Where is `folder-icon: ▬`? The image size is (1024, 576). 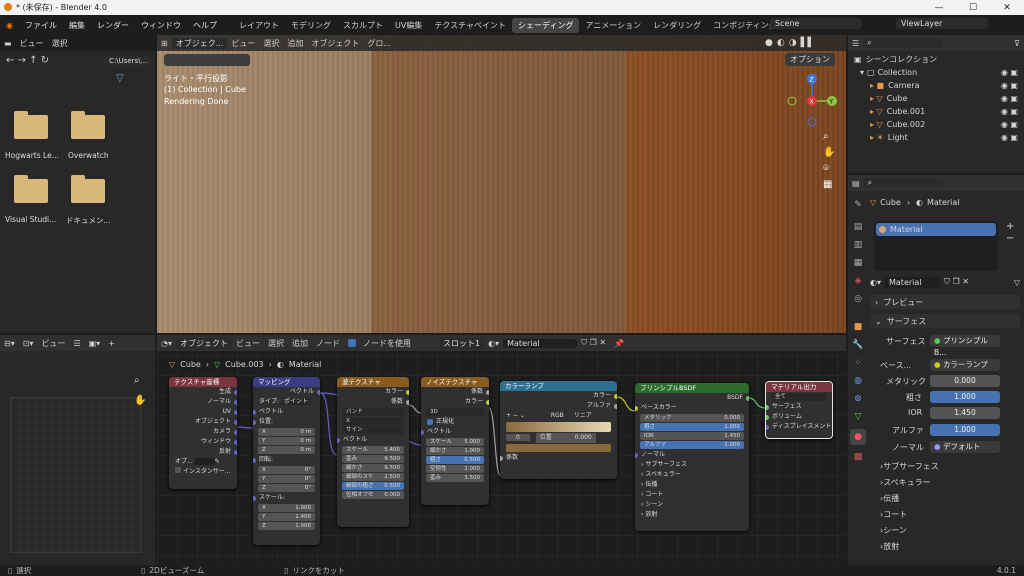 folder-icon: ▬ is located at coordinates (8, 43).